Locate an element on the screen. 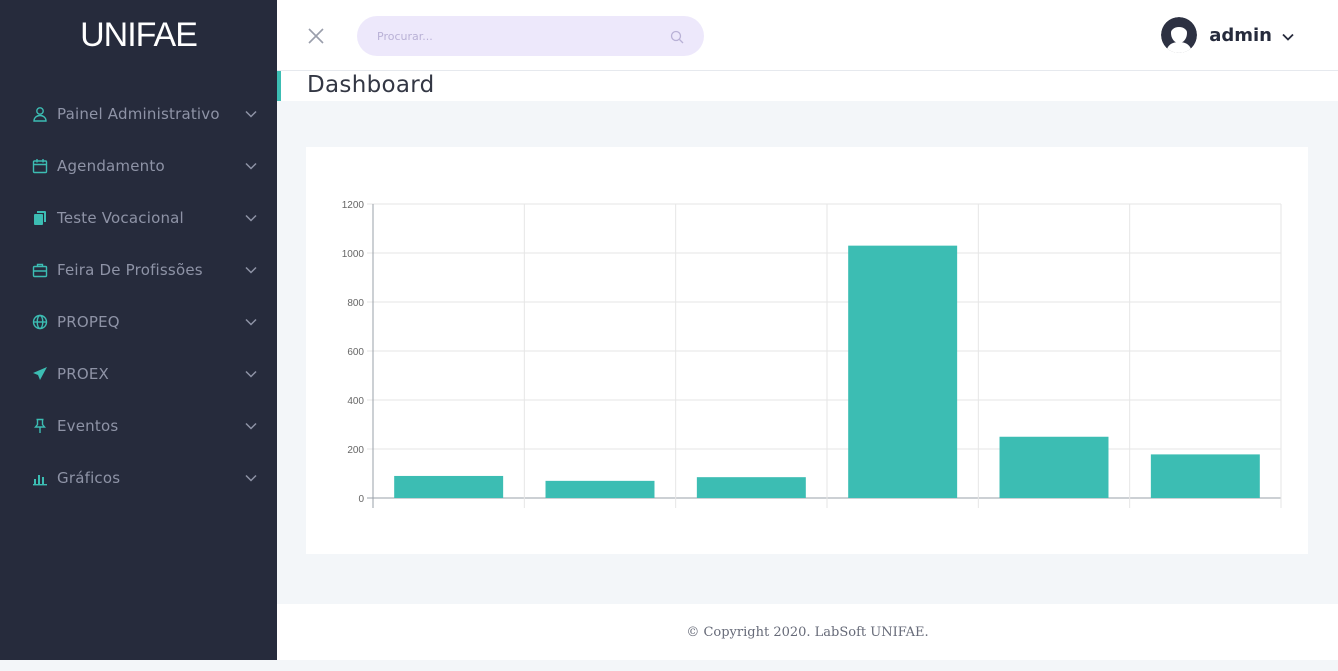  sidebar-item-teste-vocacional: Teste Vocacional is located at coordinates (138, 218).